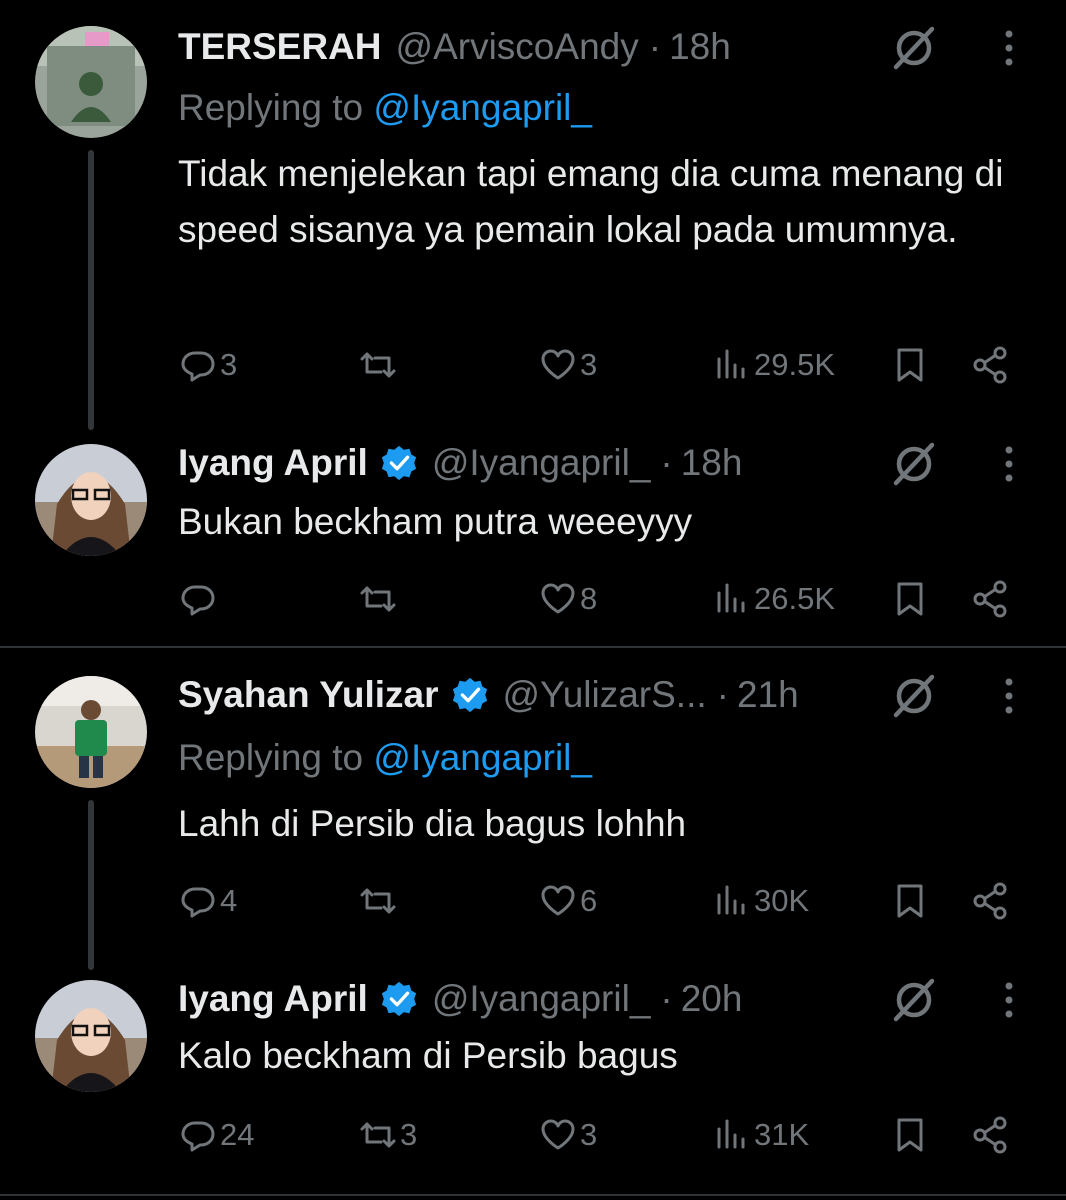 This screenshot has height=1200, width=1066. What do you see at coordinates (207, 365) in the screenshot?
I see `reply-button: 3` at bounding box center [207, 365].